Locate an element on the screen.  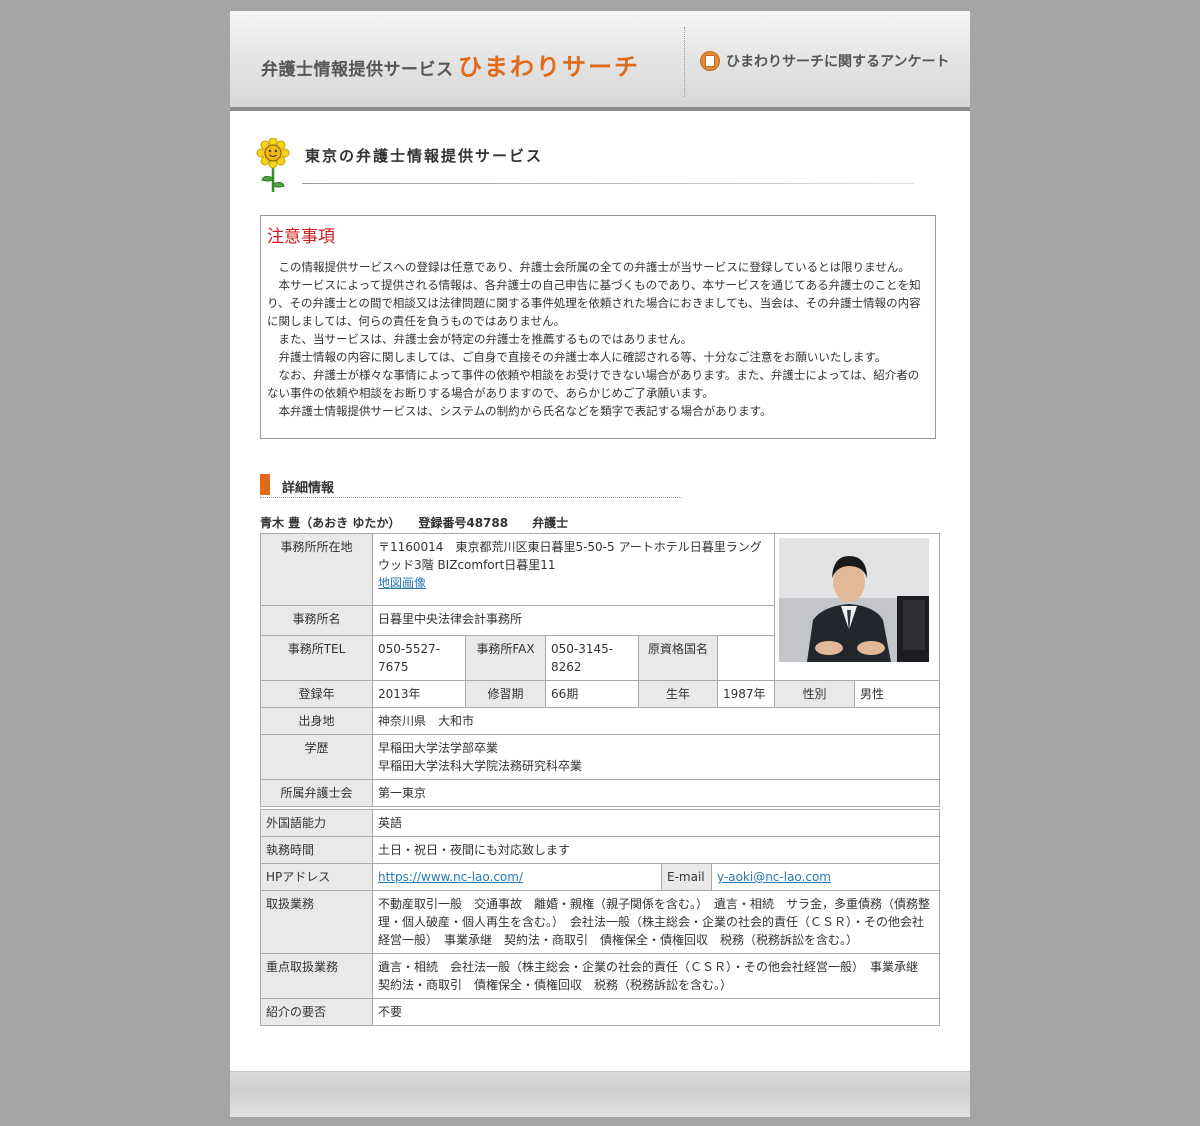
bar-association-value: 第一東京 is located at coordinates (656, 793).